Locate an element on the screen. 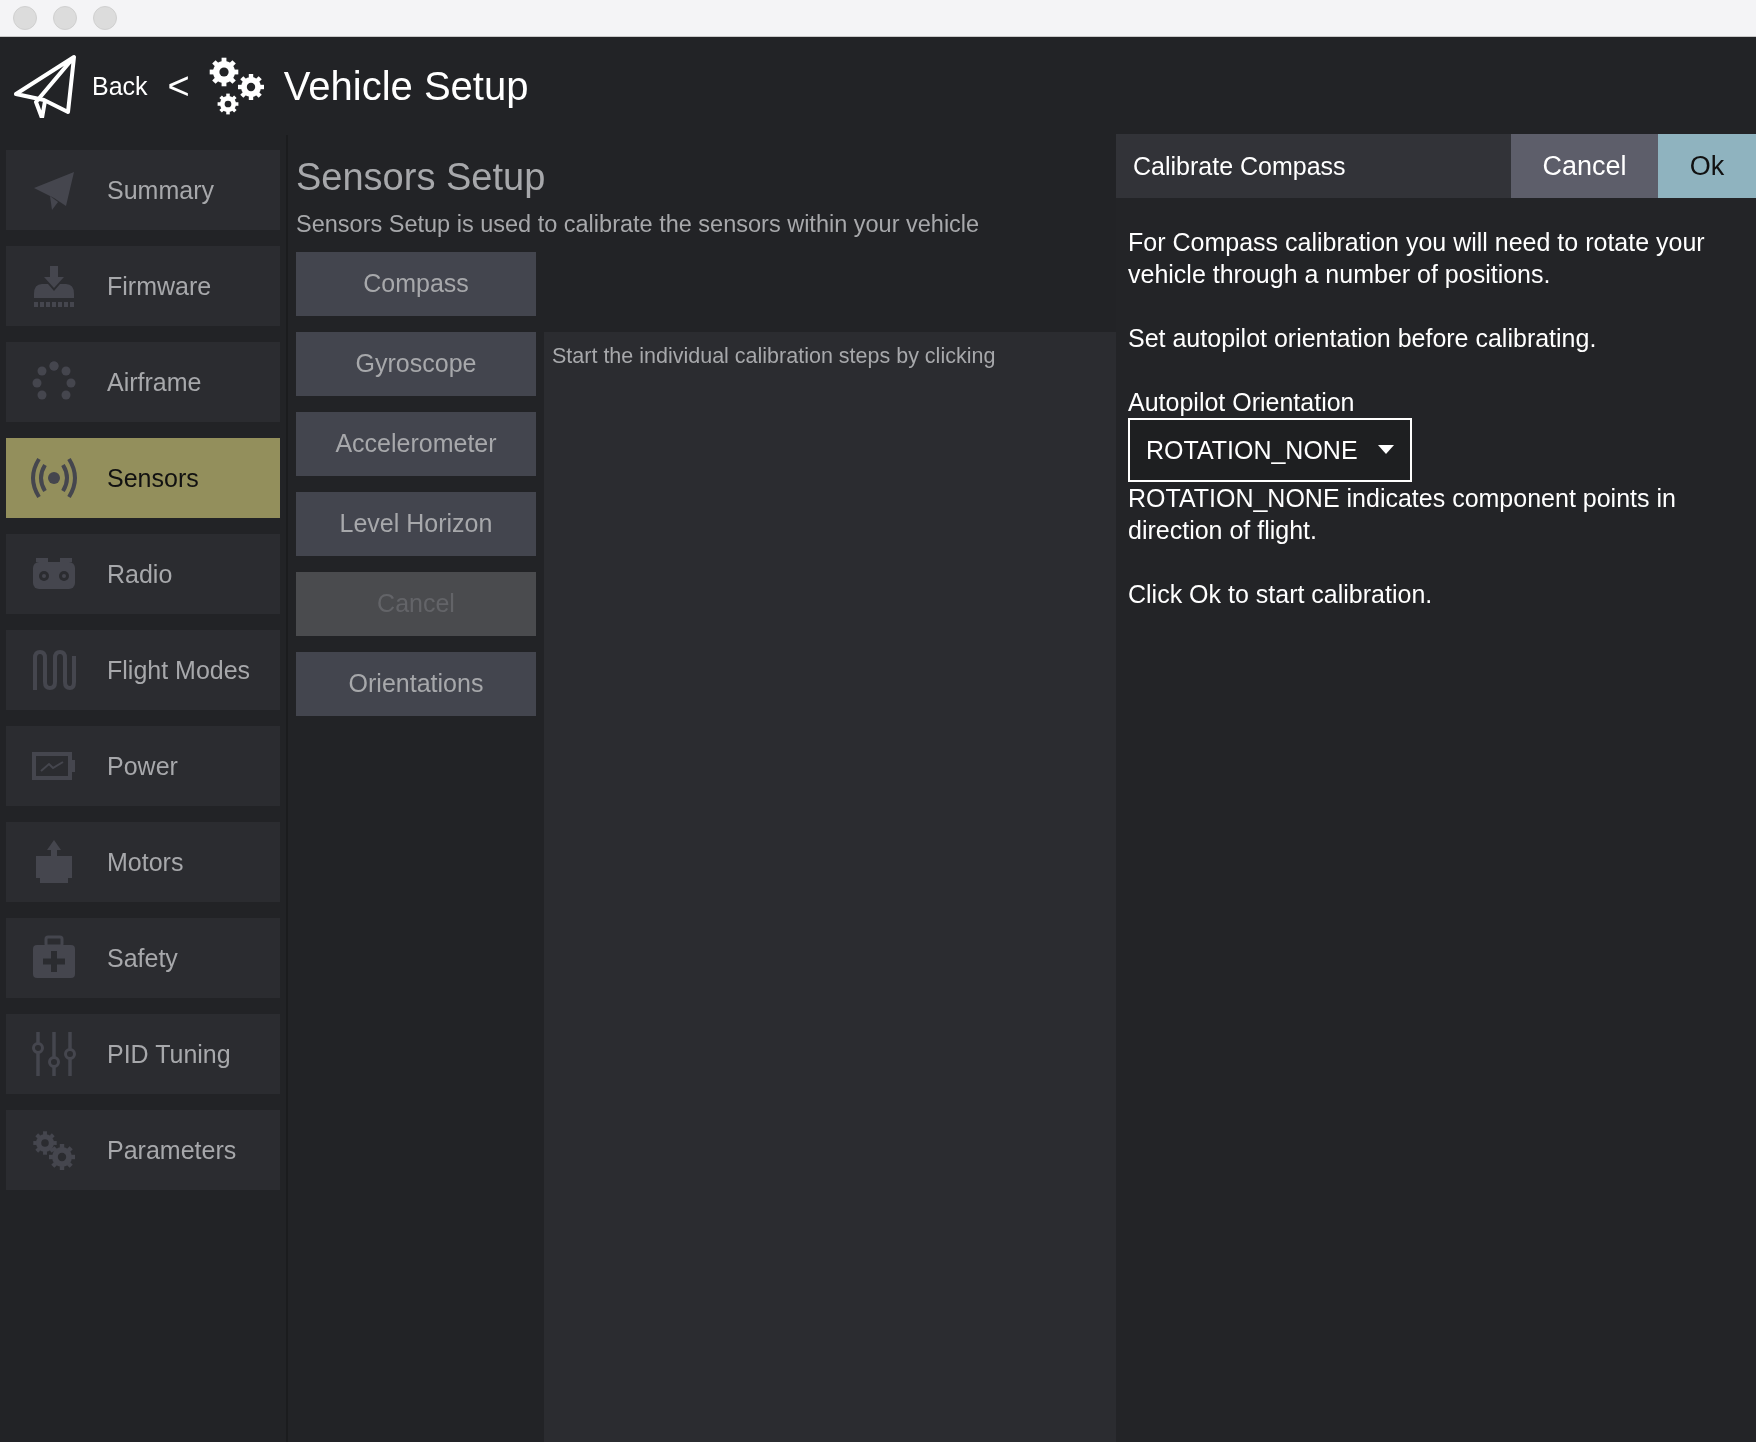  orientation-note: ROTATION_NONE indicates component points in direction of flight. is located at coordinates (1402, 514).